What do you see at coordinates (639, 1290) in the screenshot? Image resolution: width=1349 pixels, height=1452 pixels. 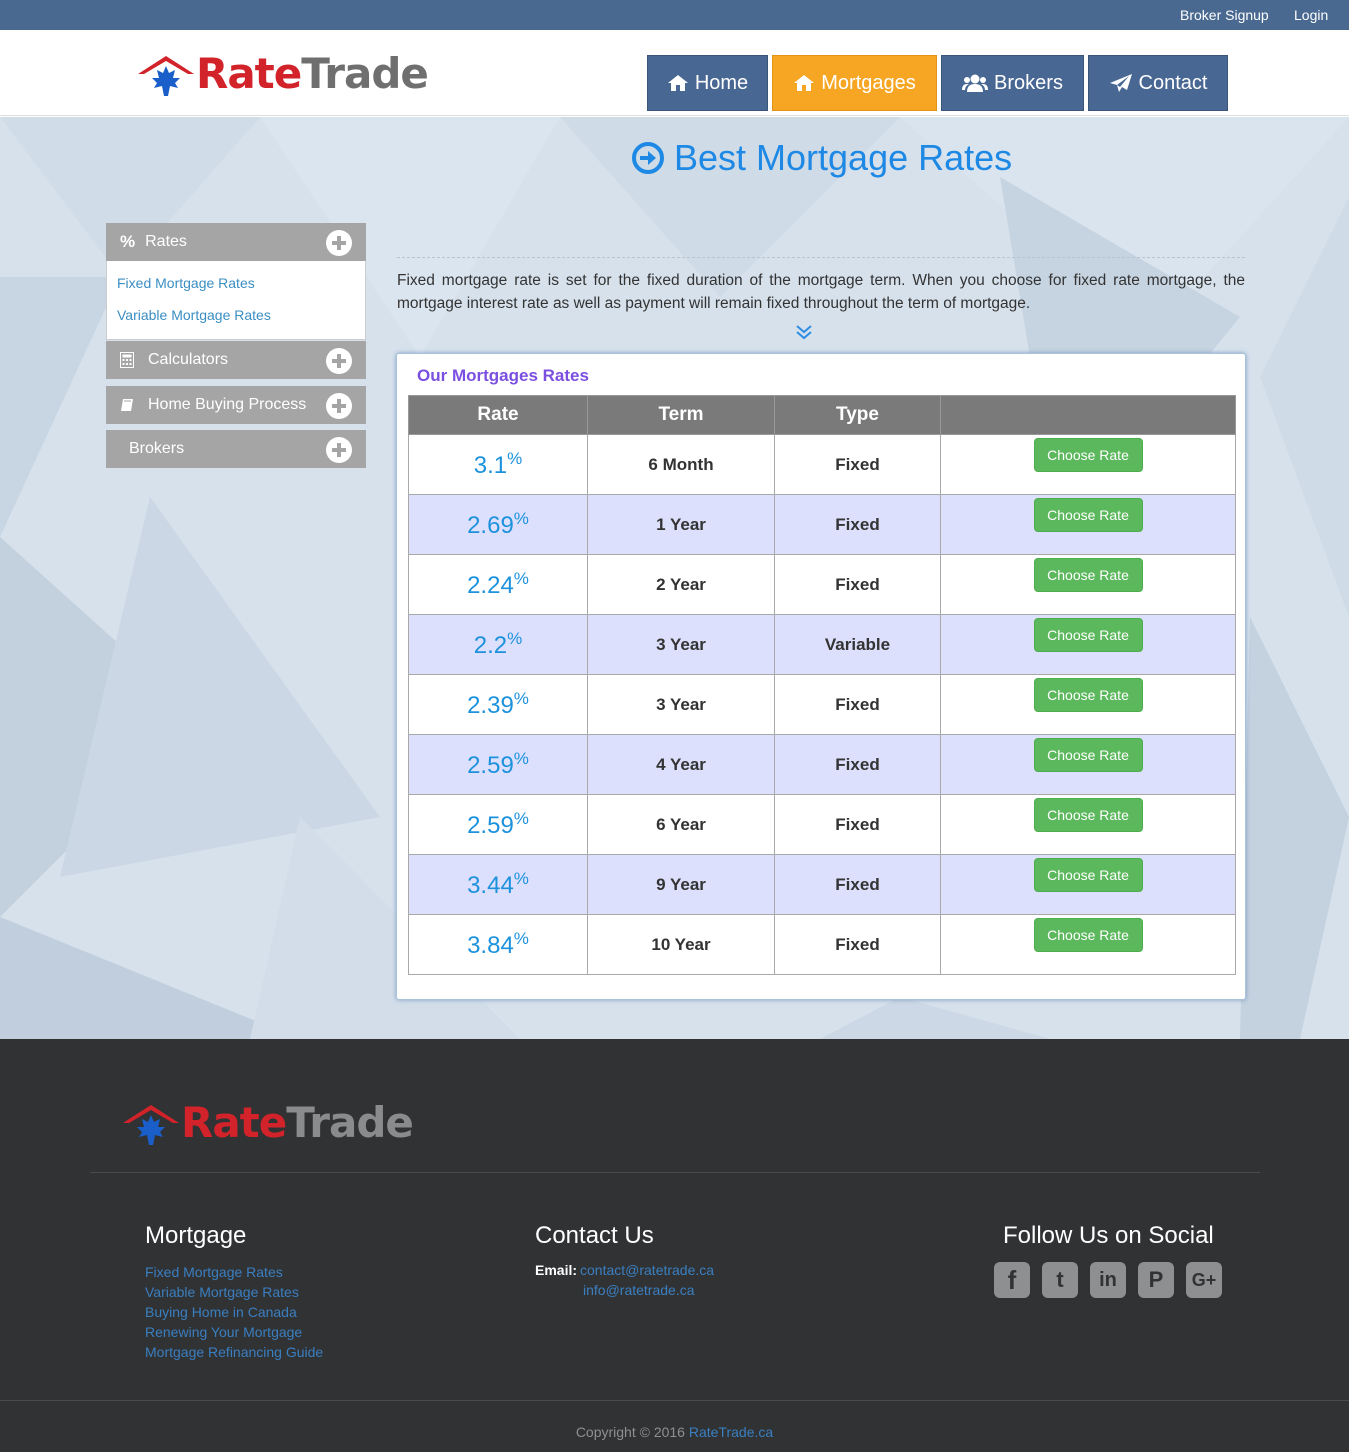 I see `email-link-info: info@ratetrade.ca` at bounding box center [639, 1290].